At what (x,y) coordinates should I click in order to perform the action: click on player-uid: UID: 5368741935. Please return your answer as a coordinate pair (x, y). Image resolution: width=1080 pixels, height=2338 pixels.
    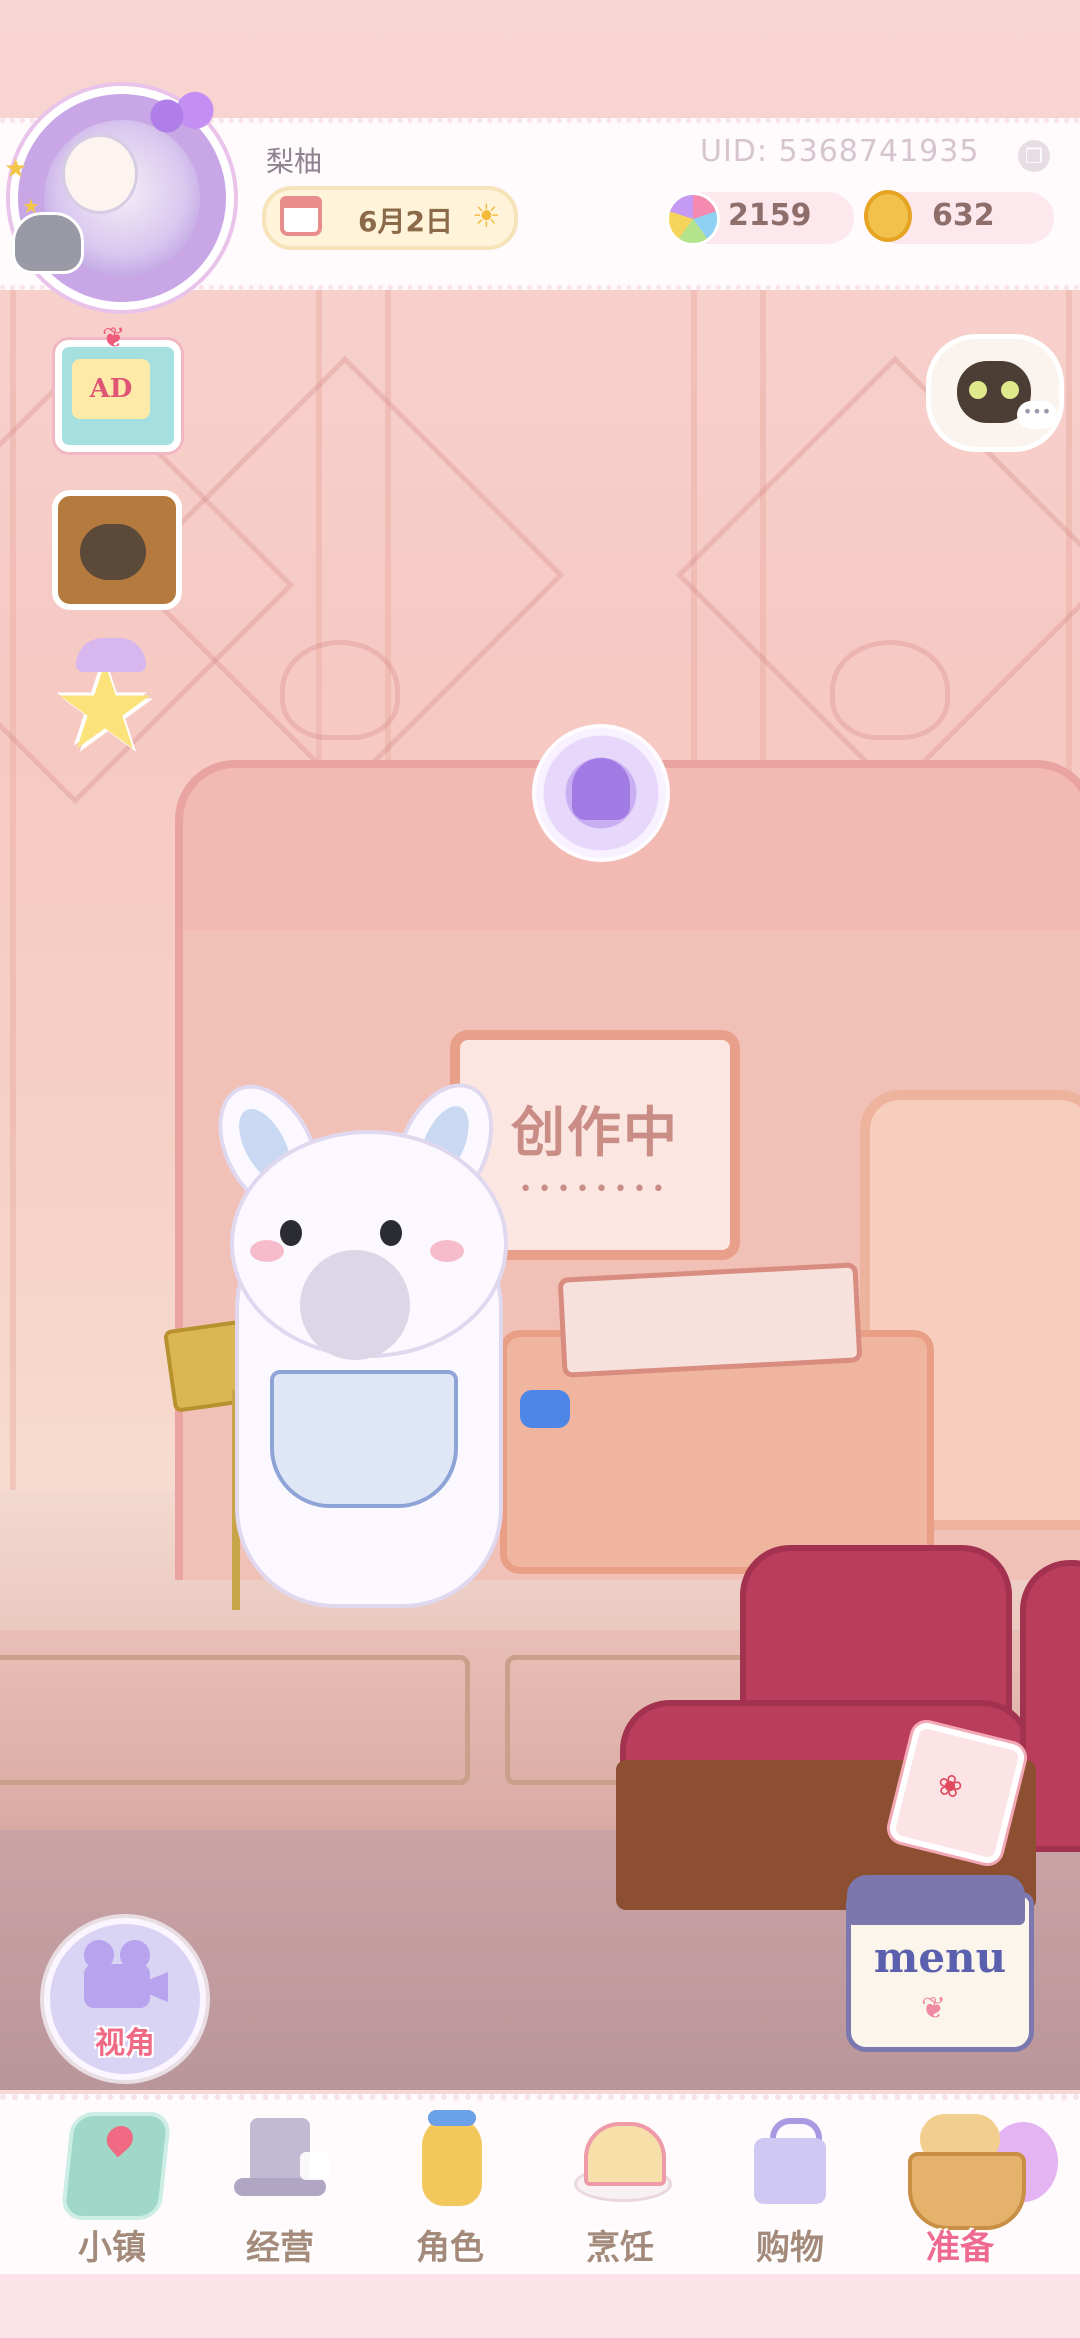
    Looking at the image, I should click on (840, 151).